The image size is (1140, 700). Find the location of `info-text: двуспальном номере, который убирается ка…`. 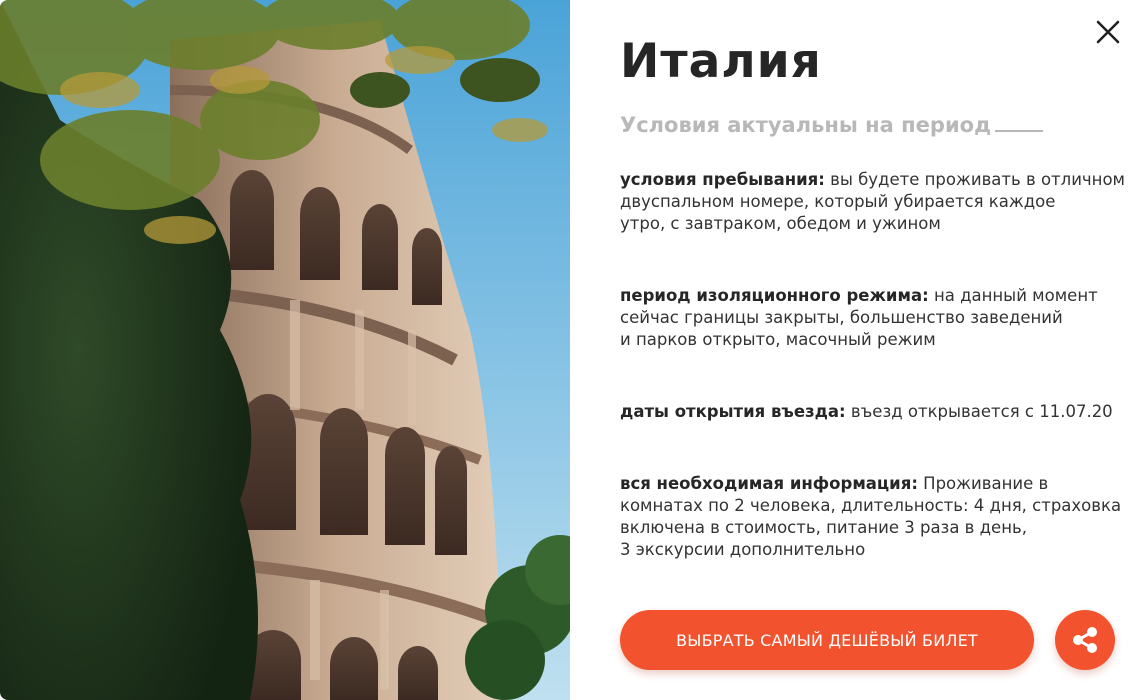

info-text: двуспальном номере, который убирается ка… is located at coordinates (838, 201).